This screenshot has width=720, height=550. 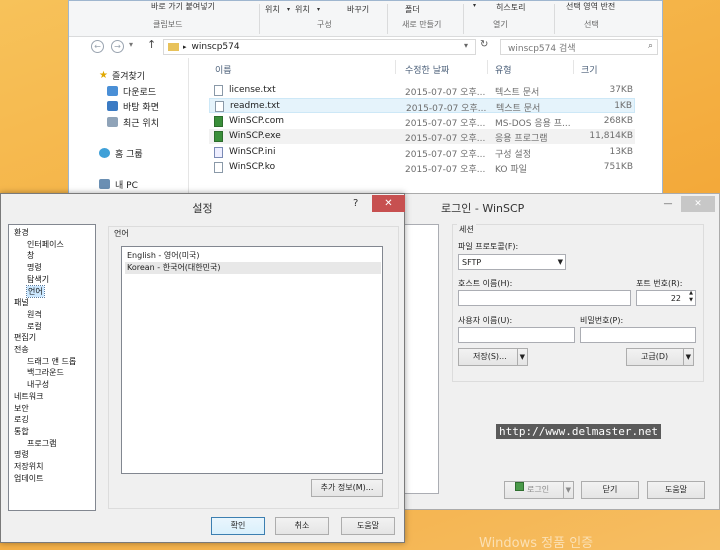 I want to click on ribbon-rename: 바꾸기, so click(x=358, y=9).